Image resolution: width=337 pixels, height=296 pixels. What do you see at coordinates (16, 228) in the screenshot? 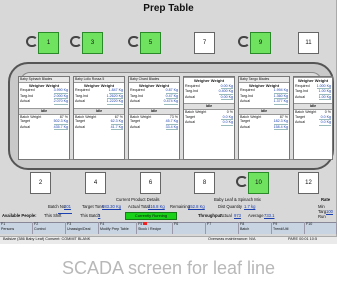
I see `f1-persons-button: F1 Persons` at bounding box center [16, 228].